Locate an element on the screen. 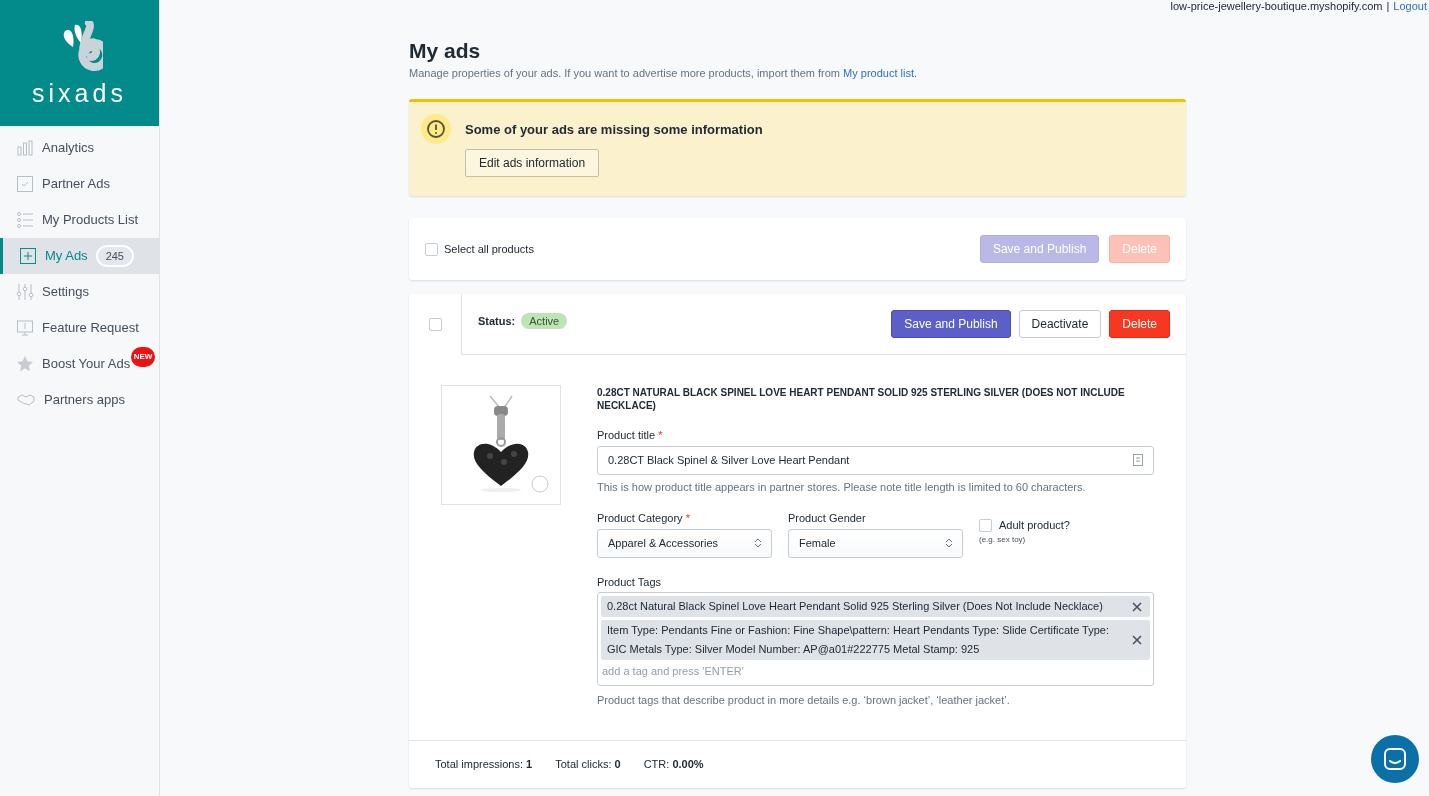 The height and width of the screenshot is (796, 1429). new-badge: NEW is located at coordinates (143, 357).